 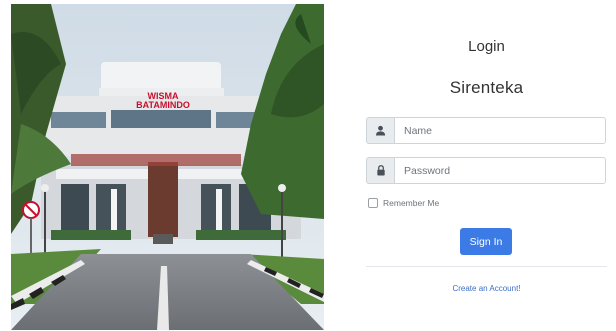 I want to click on remember-me-label: Remember Me, so click(x=411, y=203).